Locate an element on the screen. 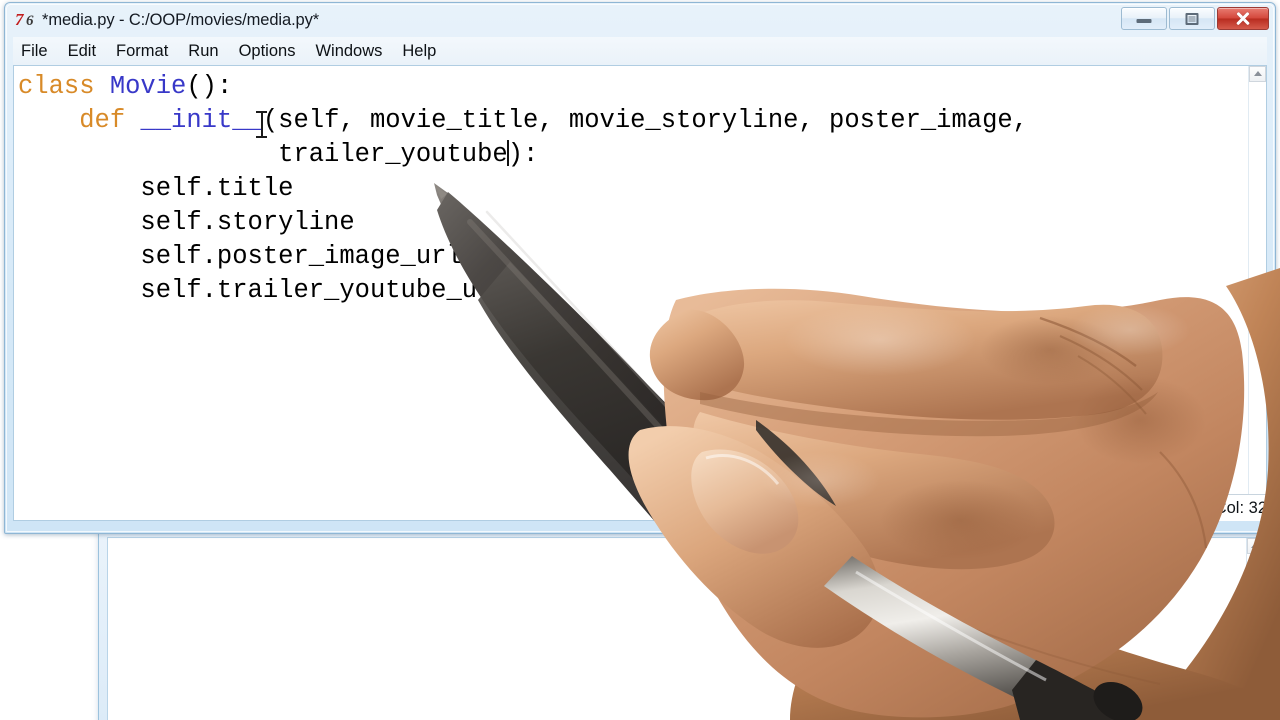 The height and width of the screenshot is (720, 1280). restore-icon is located at coordinates (1192, 18).